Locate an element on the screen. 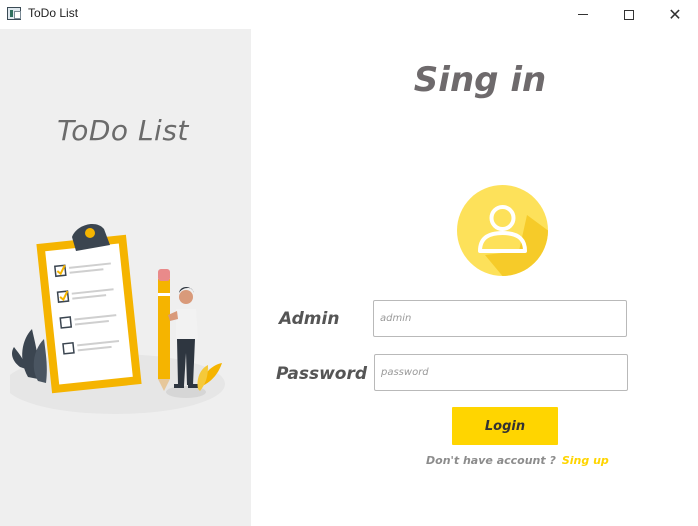 This screenshot has width=698, height=526. login-button: Login is located at coordinates (505, 426).